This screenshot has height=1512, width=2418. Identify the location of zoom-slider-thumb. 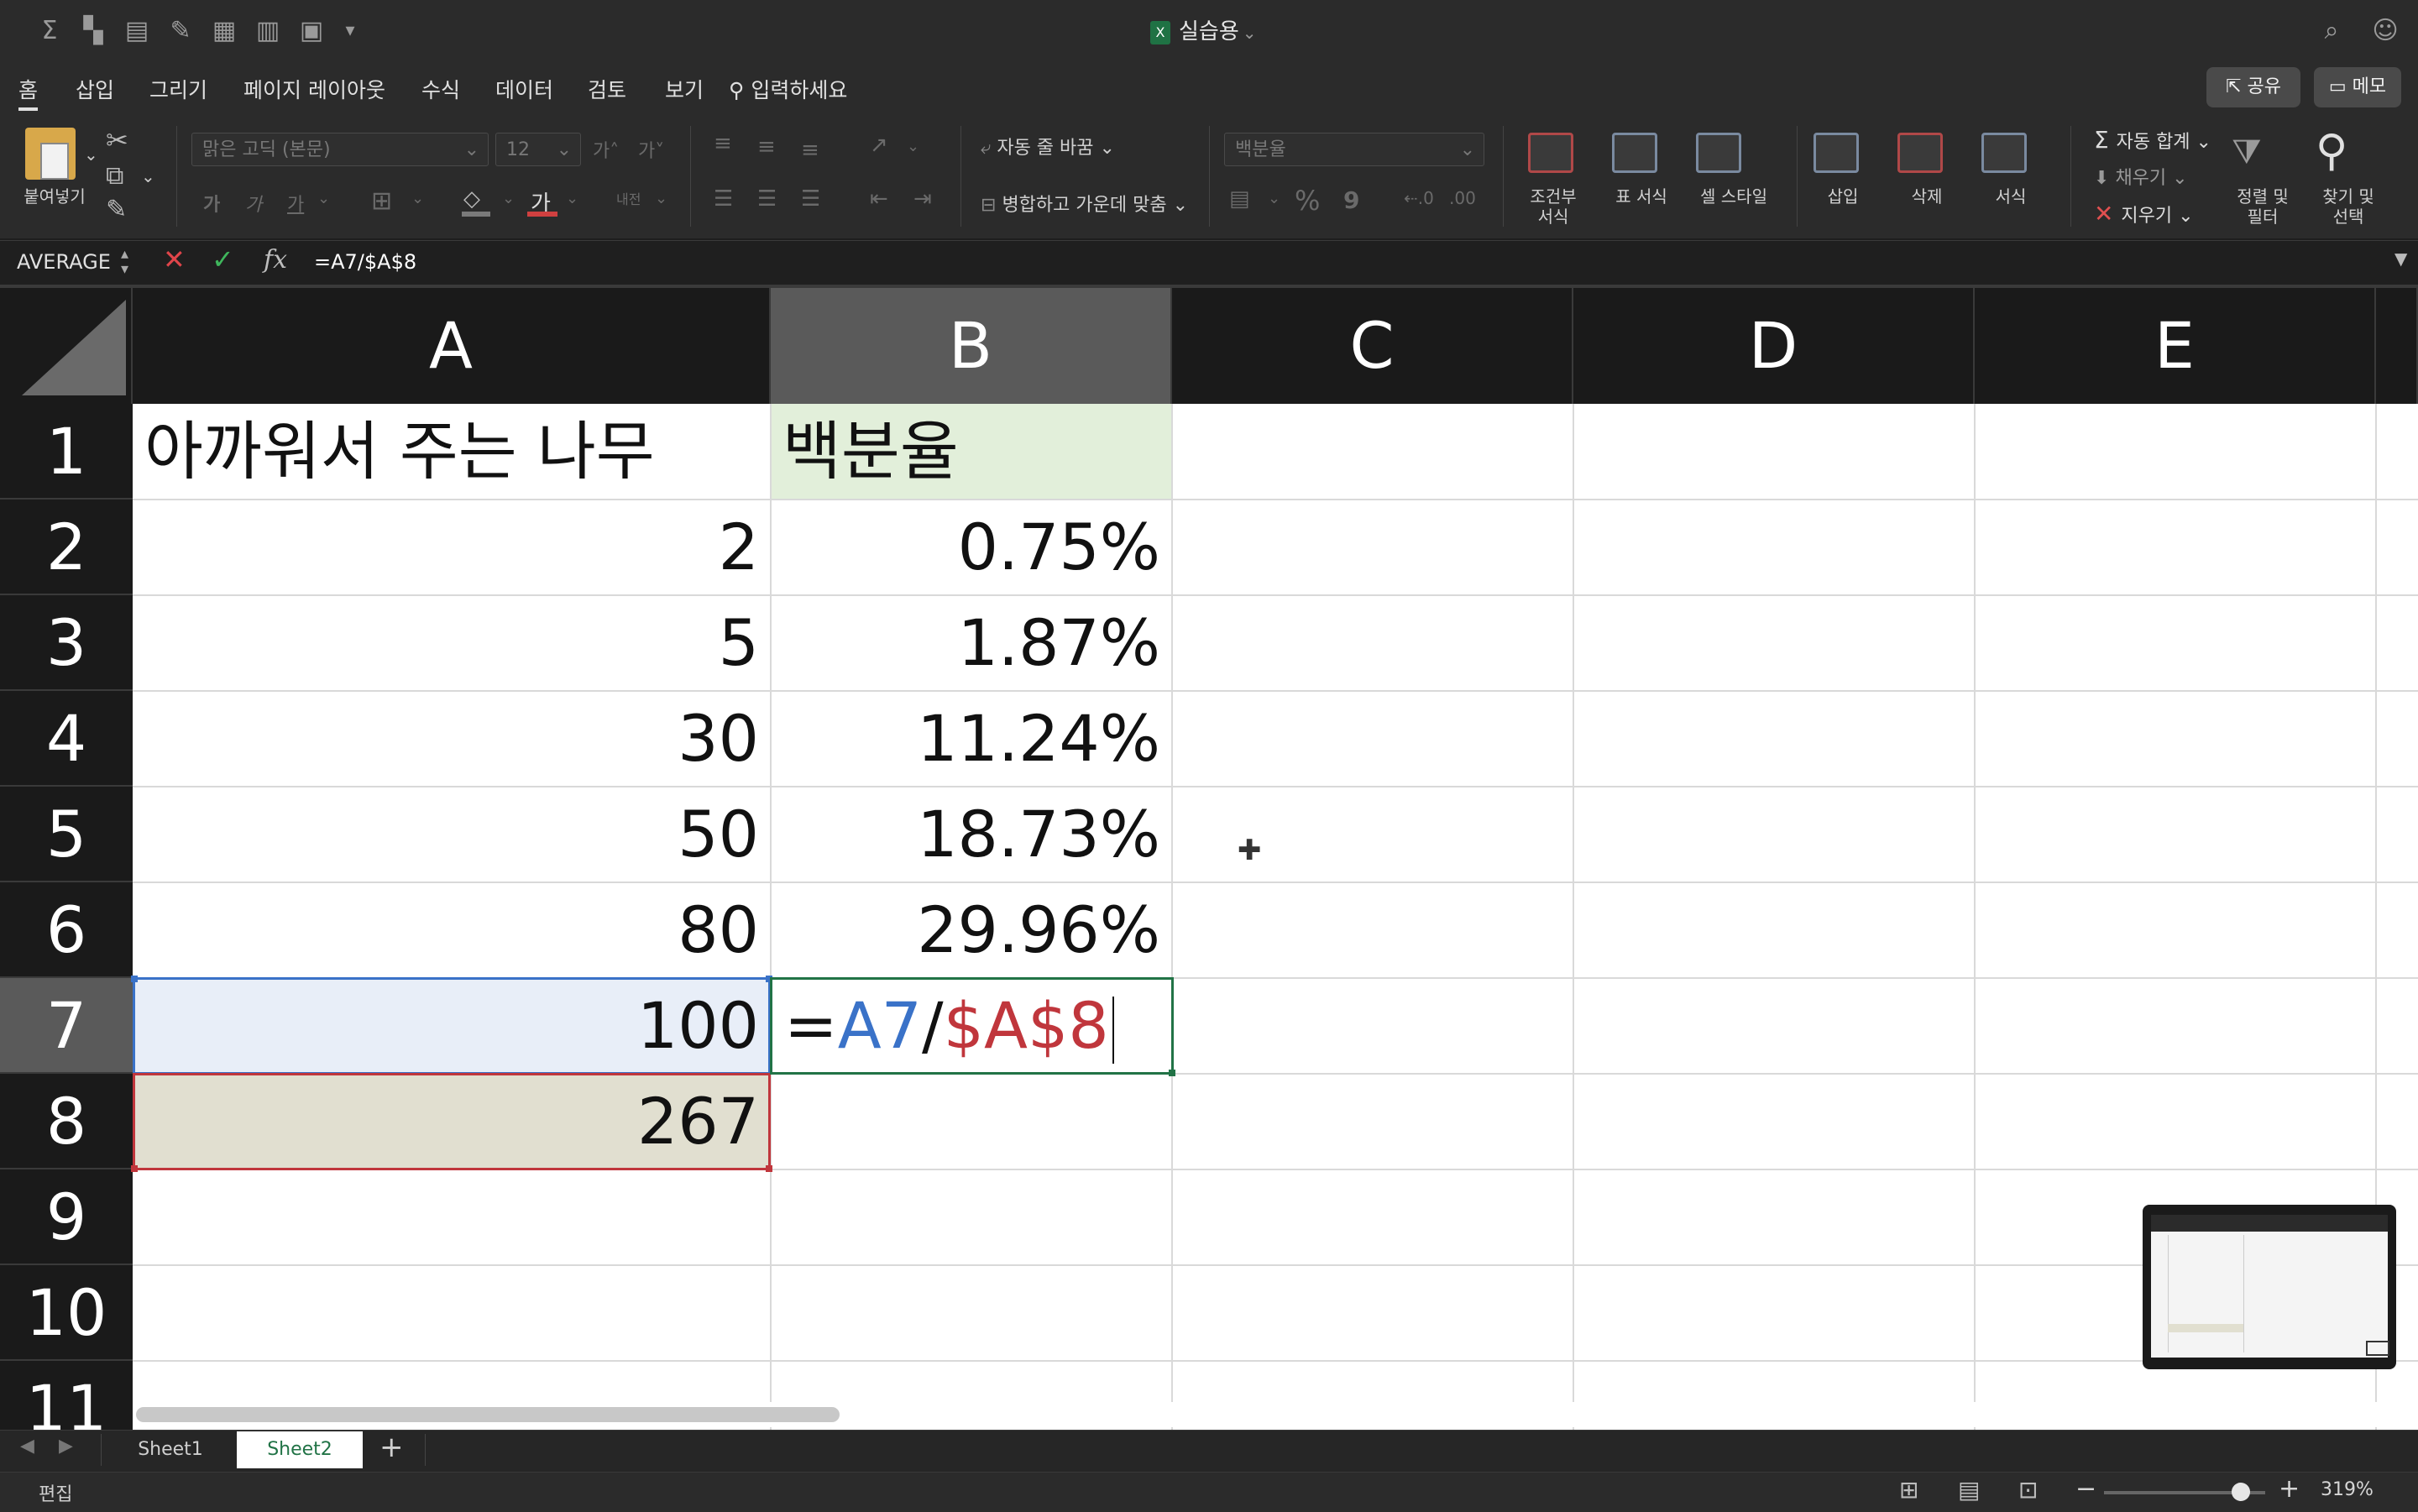
(2241, 1492).